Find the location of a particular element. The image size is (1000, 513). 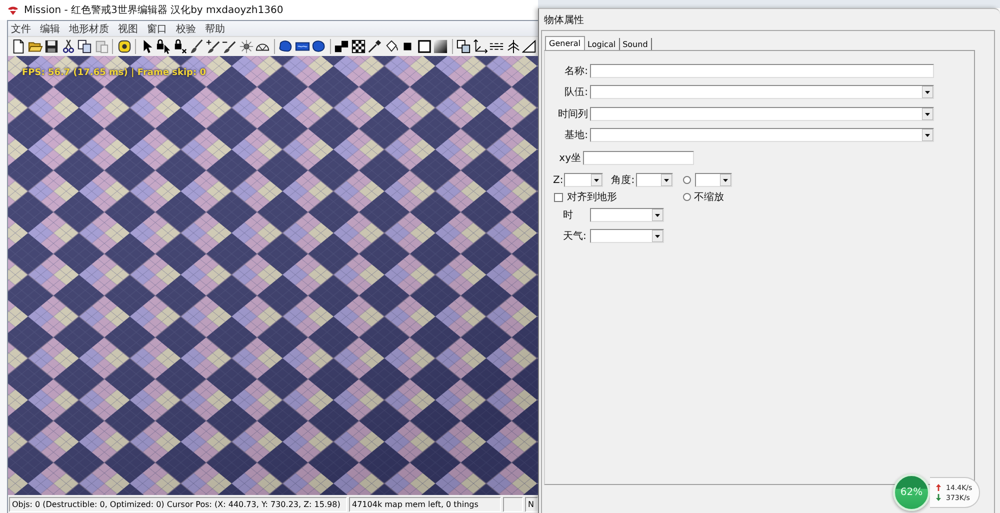

cut-icon is located at coordinates (68, 46).